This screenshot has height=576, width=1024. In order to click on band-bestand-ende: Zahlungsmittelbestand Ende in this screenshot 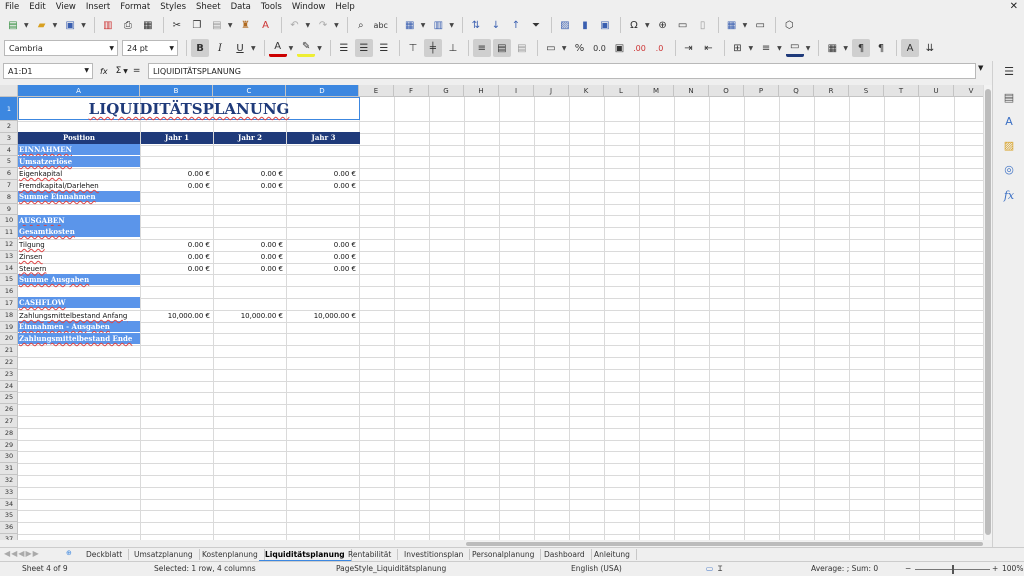, I will do `click(79, 338)`.